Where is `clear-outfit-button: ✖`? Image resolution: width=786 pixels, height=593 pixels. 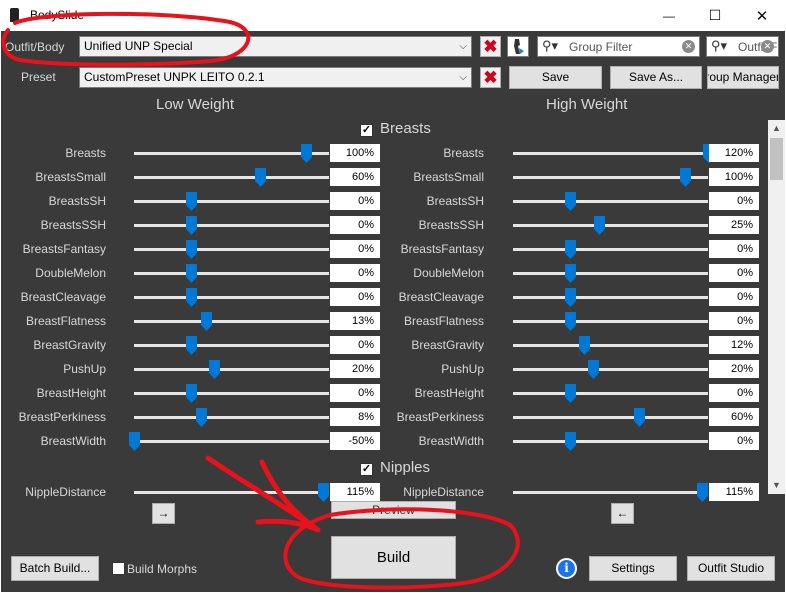
clear-outfit-button: ✖ is located at coordinates (490, 46).